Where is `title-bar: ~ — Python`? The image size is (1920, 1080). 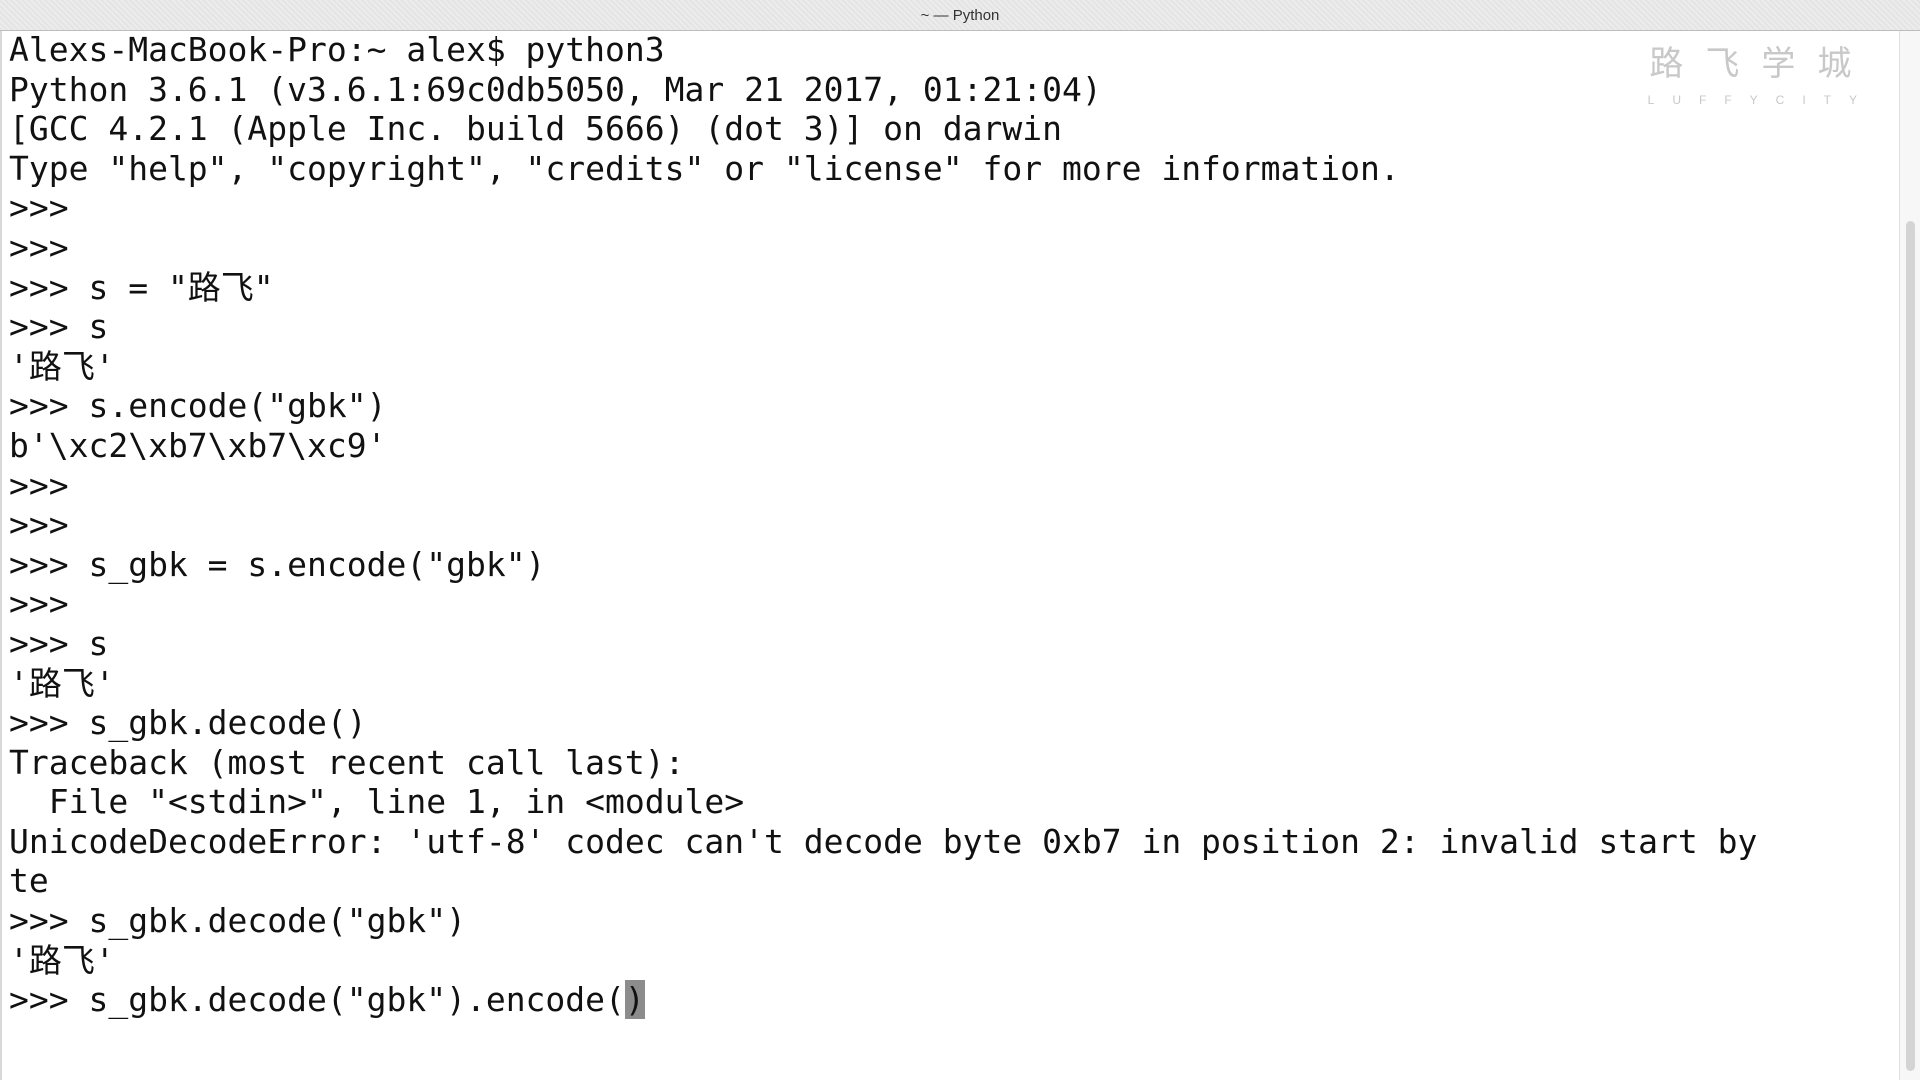 title-bar: ~ — Python is located at coordinates (960, 15).